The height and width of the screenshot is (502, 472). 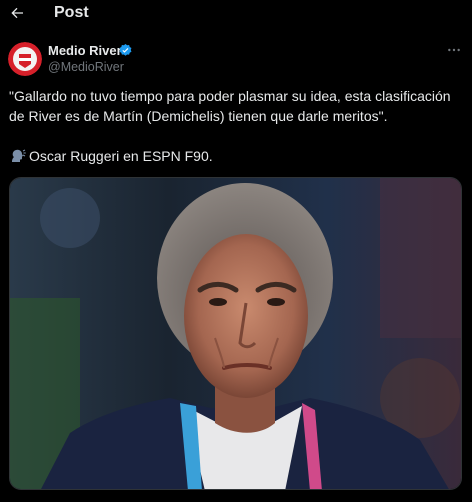 I want to click on author-handle: @MedioRiver, so click(x=86, y=67).